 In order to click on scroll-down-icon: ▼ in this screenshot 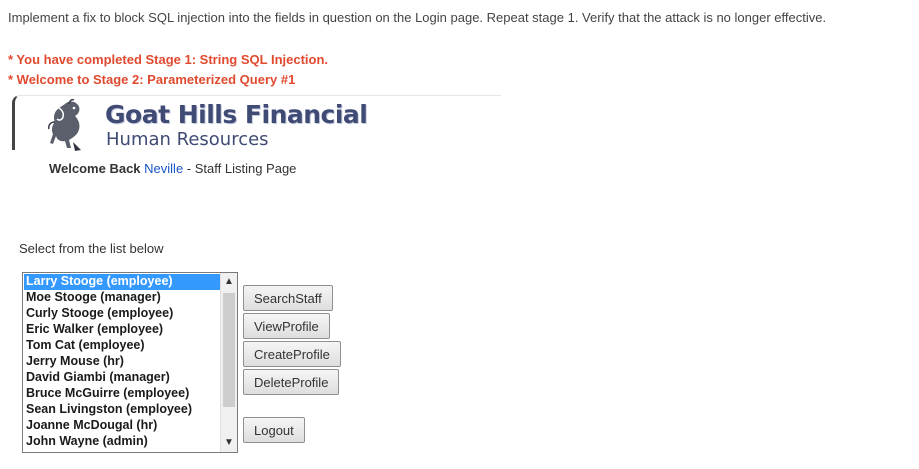, I will do `click(229, 443)`.